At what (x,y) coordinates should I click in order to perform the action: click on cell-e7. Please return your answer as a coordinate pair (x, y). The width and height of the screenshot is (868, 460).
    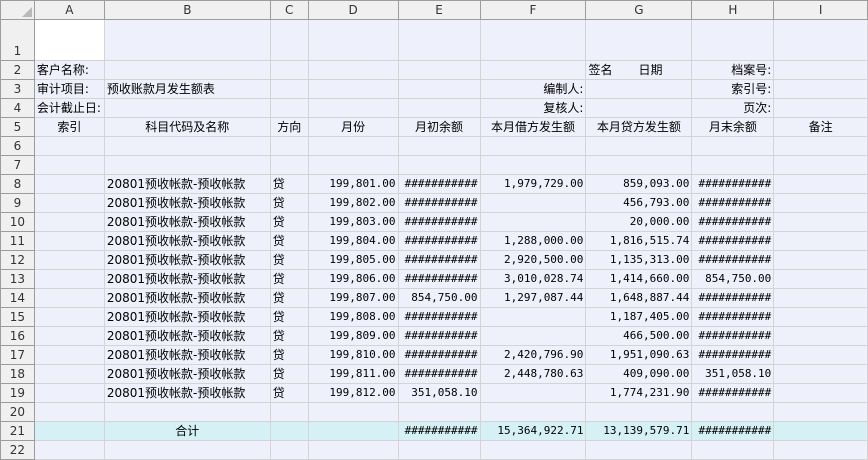
    Looking at the image, I should click on (439, 165).